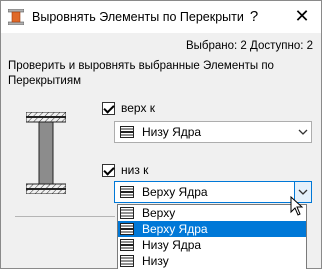 This screenshot has width=322, height=269. Describe the element at coordinates (212, 261) in the screenshot. I see `option-bottom: Низу` at that location.